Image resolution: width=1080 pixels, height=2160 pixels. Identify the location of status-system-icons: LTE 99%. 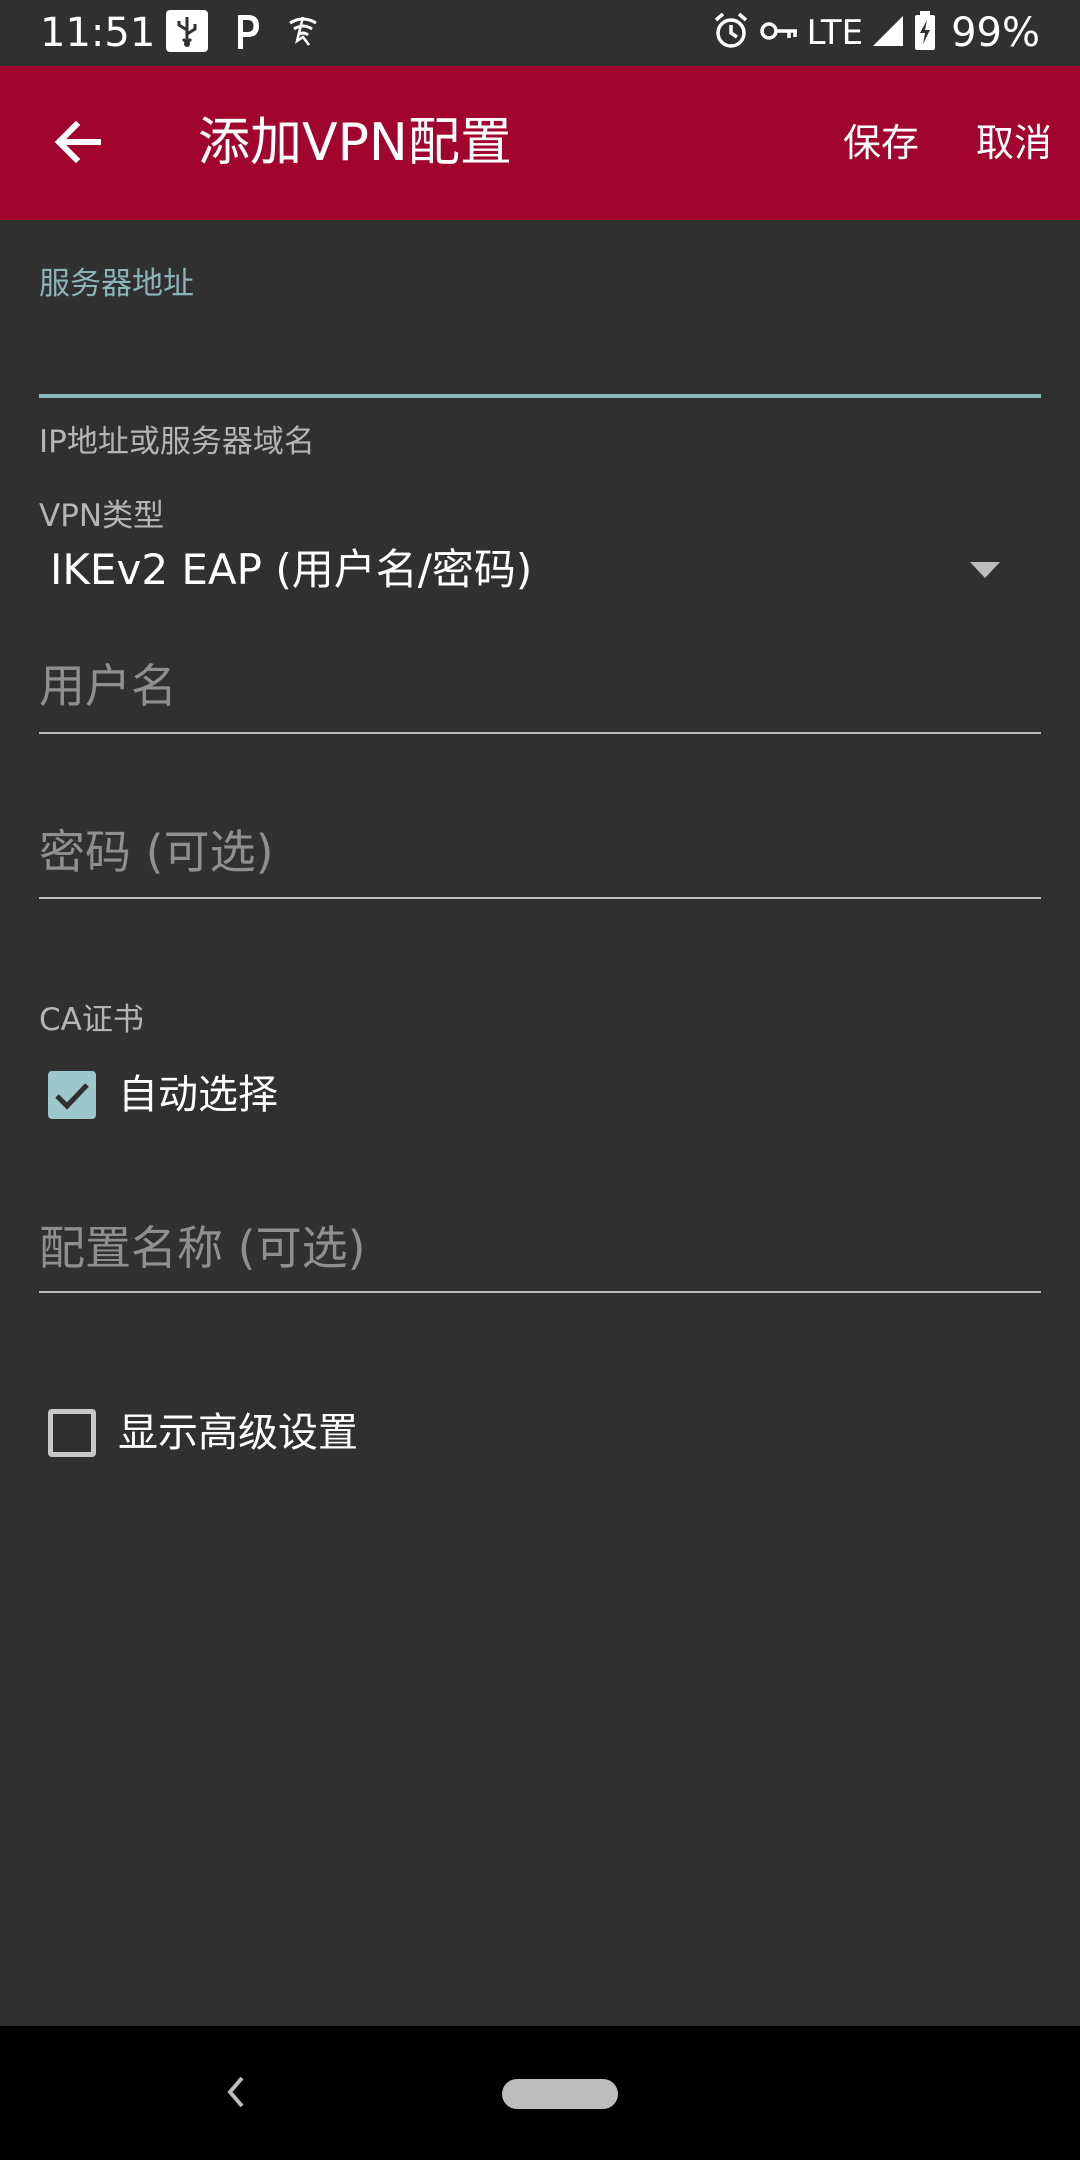
(875, 33).